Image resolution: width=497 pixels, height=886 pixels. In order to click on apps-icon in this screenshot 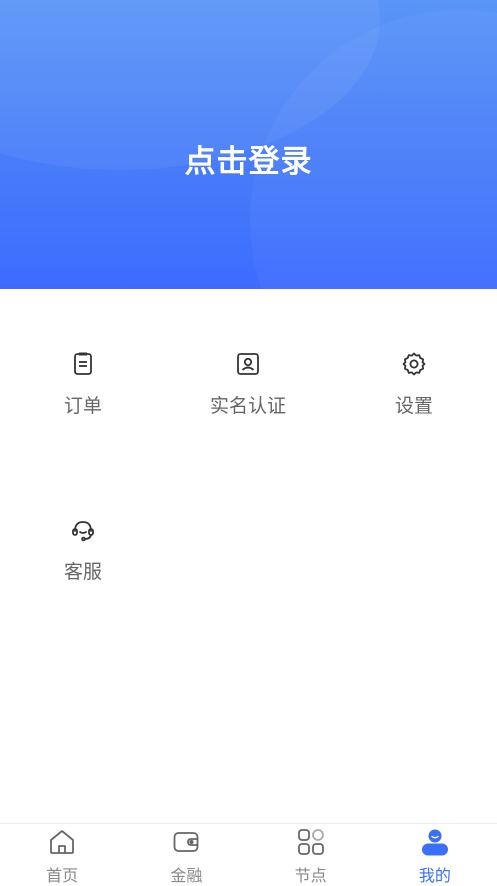, I will do `click(310, 842)`.